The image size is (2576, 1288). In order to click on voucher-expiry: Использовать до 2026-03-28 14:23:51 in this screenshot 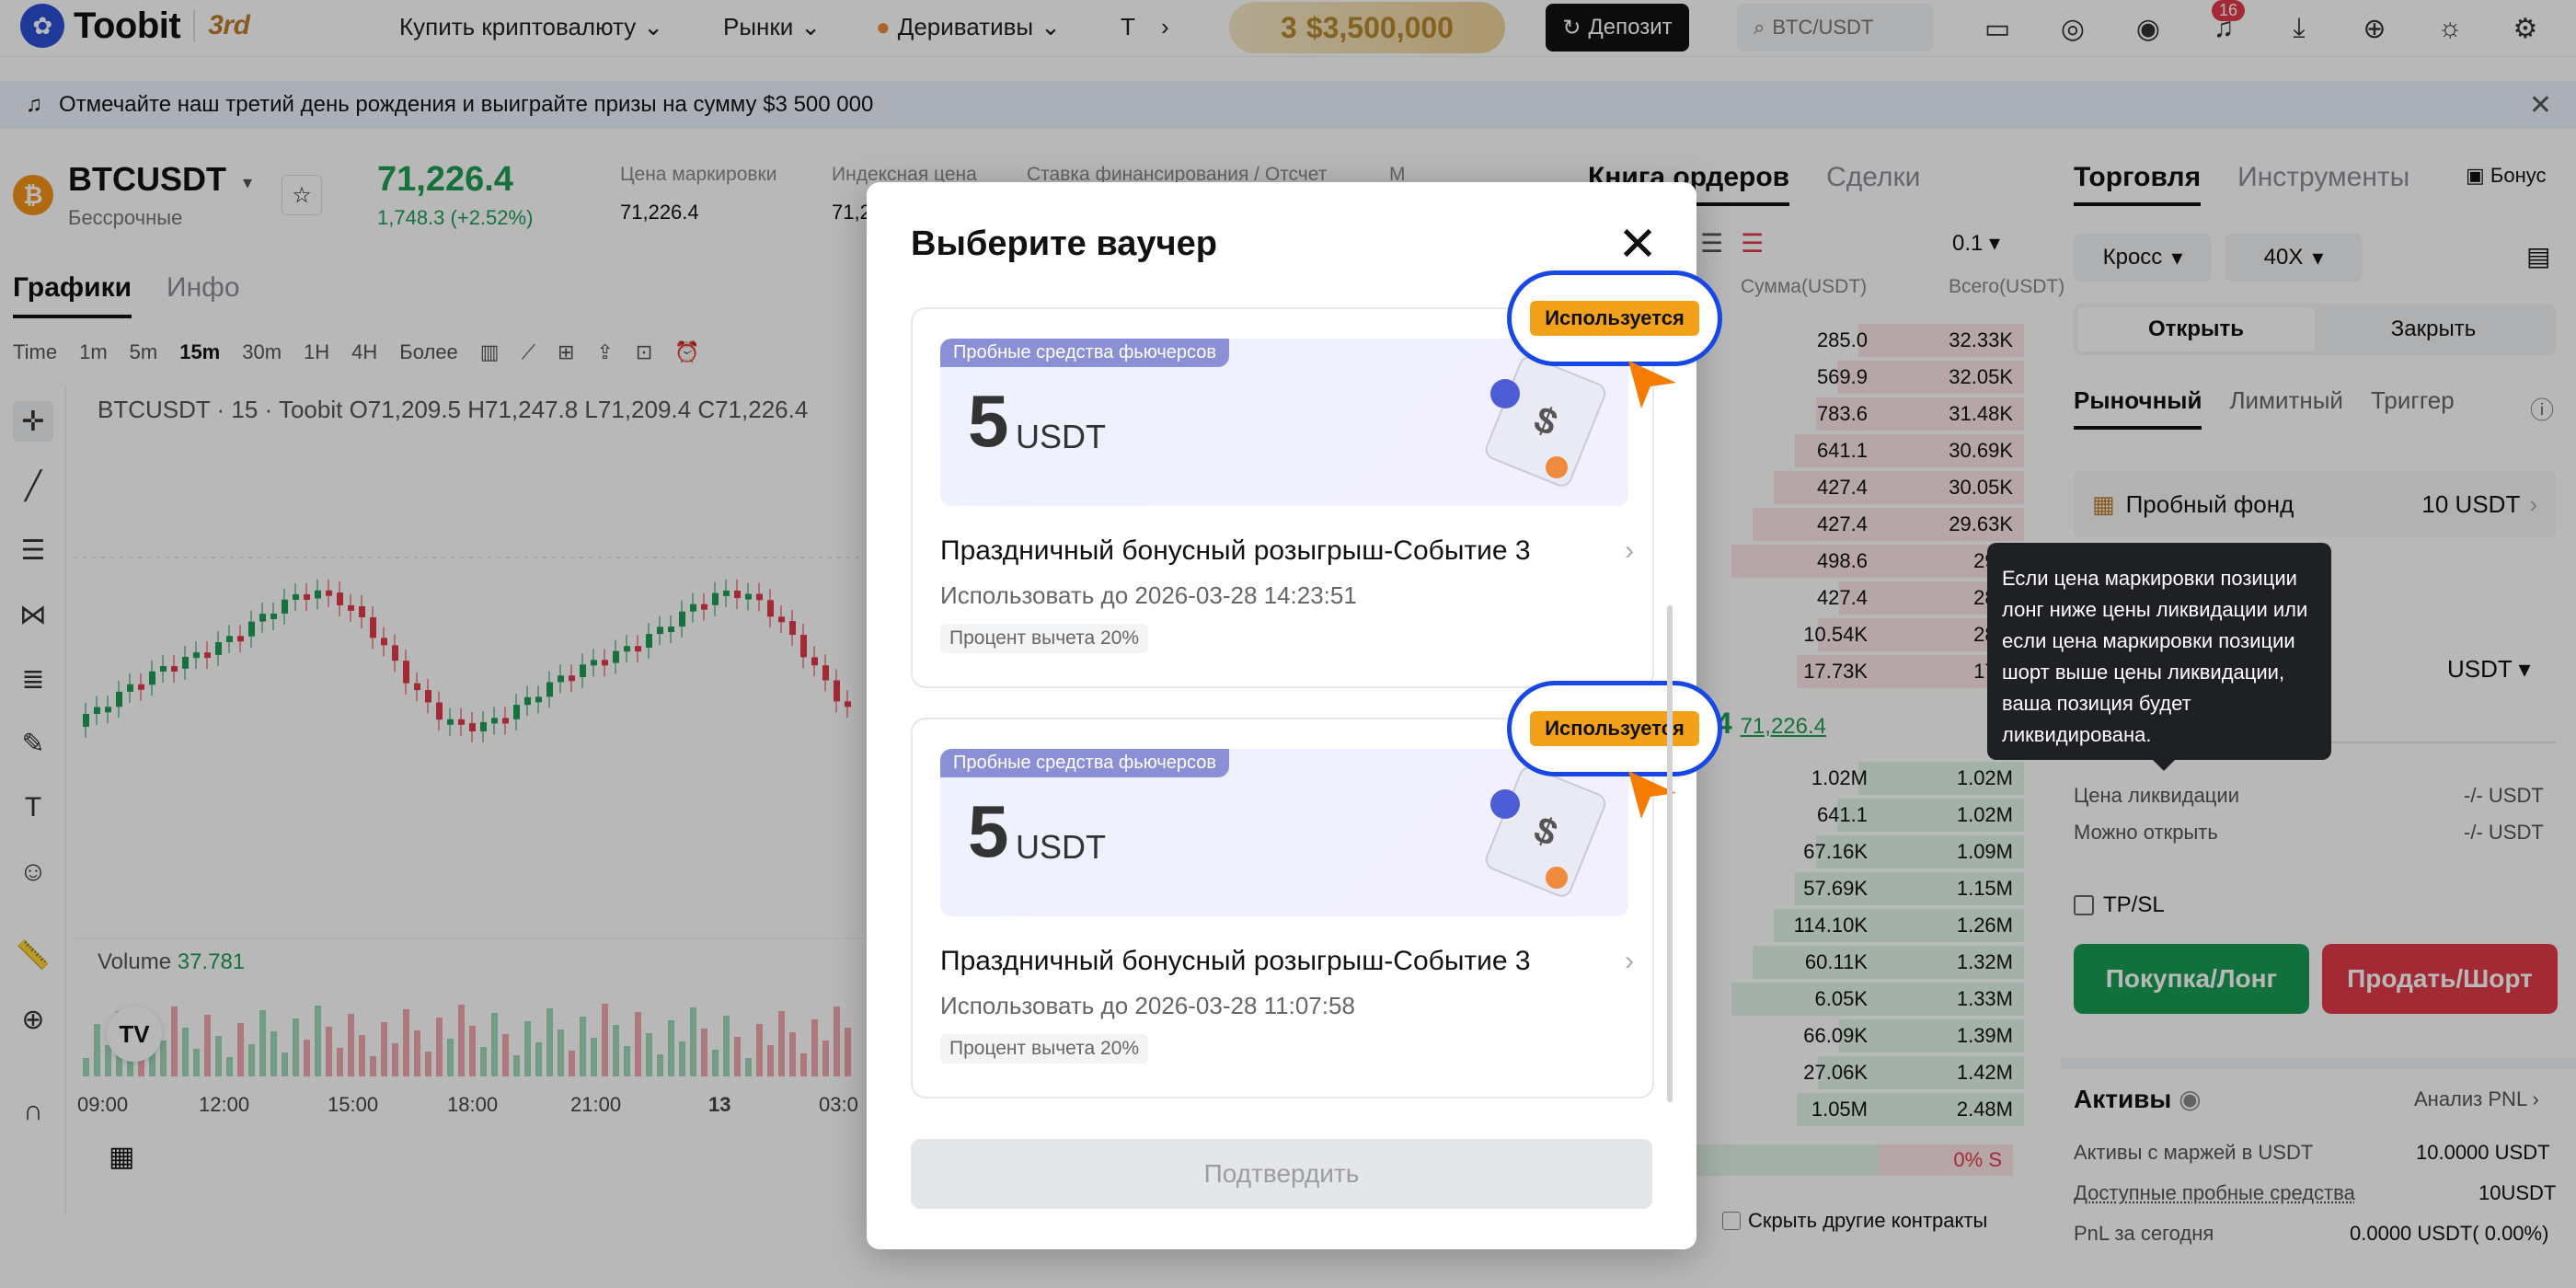, I will do `click(1148, 595)`.